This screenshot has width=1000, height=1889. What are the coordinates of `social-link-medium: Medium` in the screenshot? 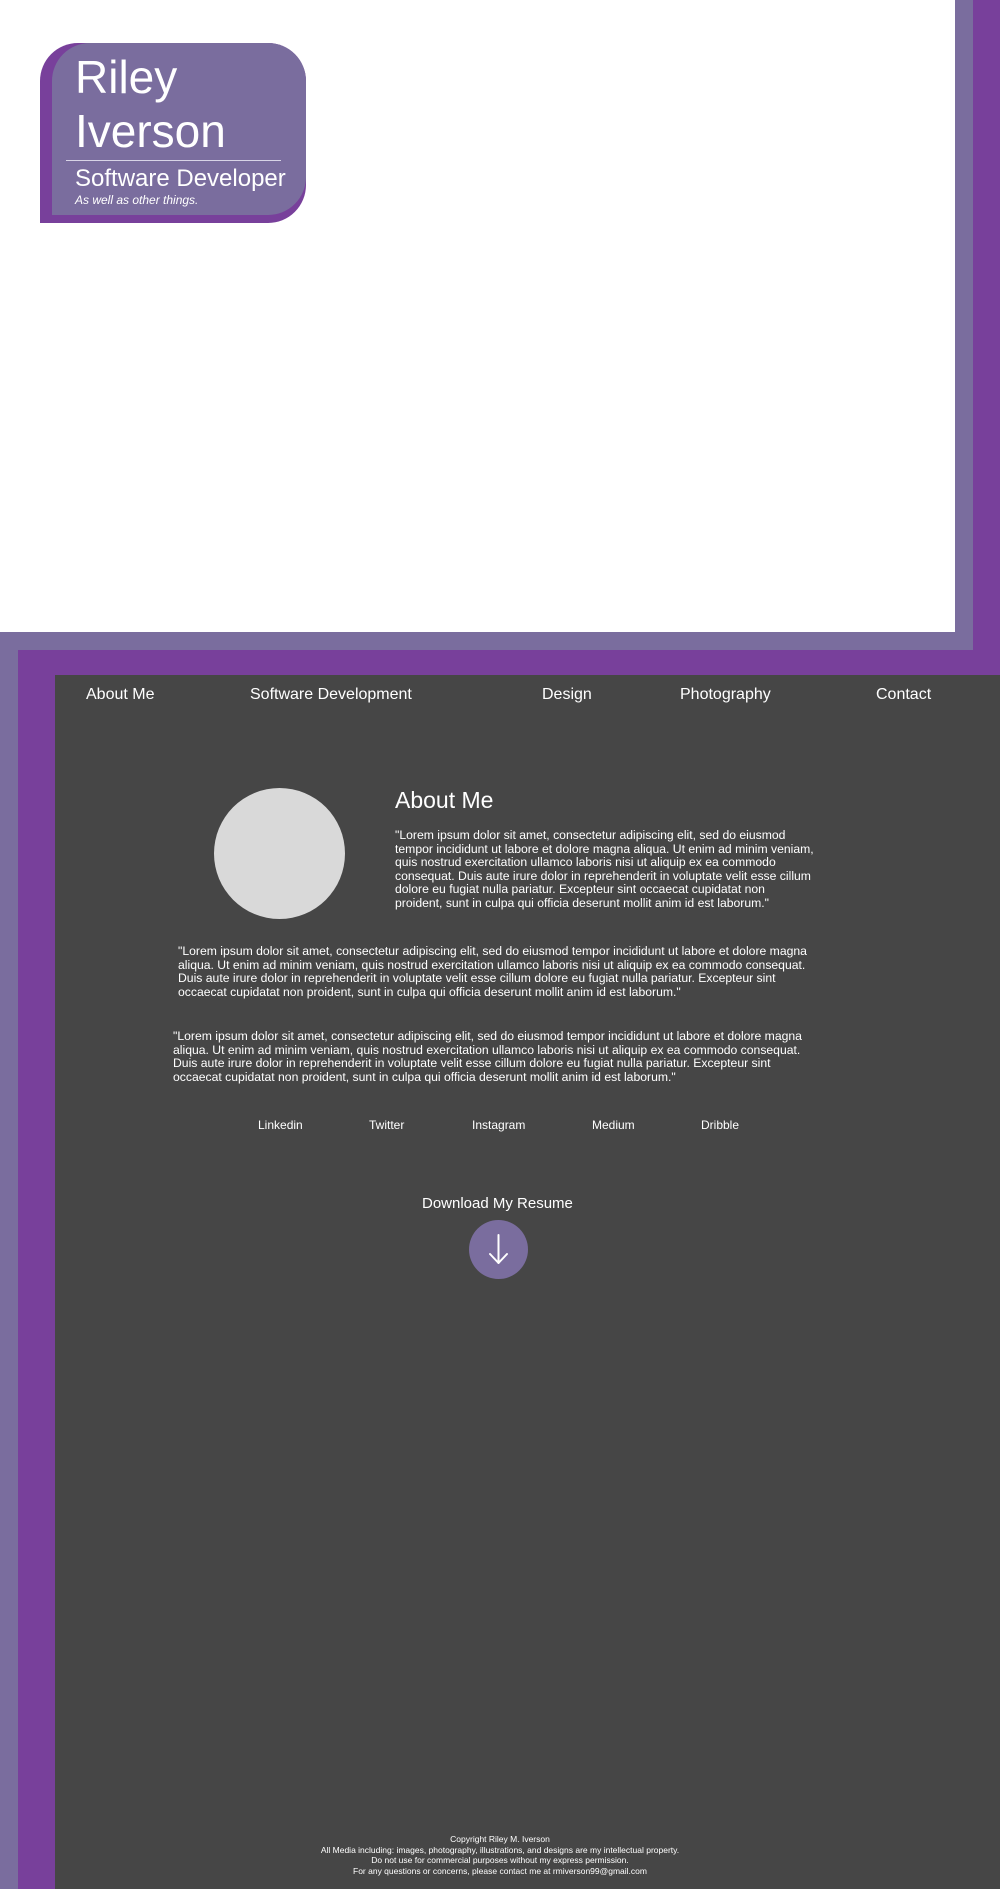 It's located at (613, 1125).